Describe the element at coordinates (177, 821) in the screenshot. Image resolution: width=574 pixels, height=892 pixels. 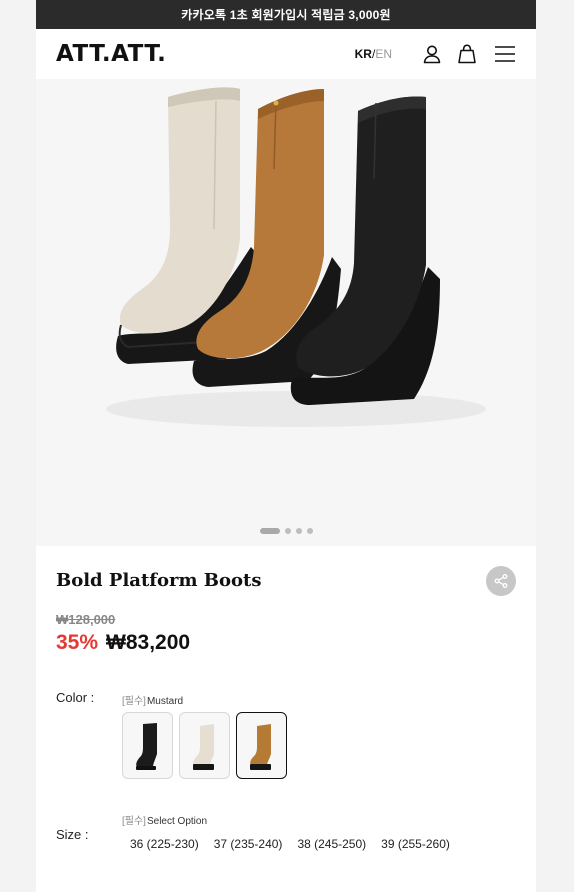
I see `size-placeholder: Select Option` at that location.